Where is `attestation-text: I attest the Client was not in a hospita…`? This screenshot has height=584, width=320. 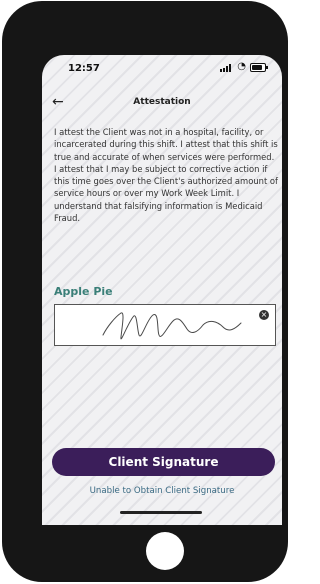
attestation-text: I attest the Client was not in a hospita… is located at coordinates (166, 175).